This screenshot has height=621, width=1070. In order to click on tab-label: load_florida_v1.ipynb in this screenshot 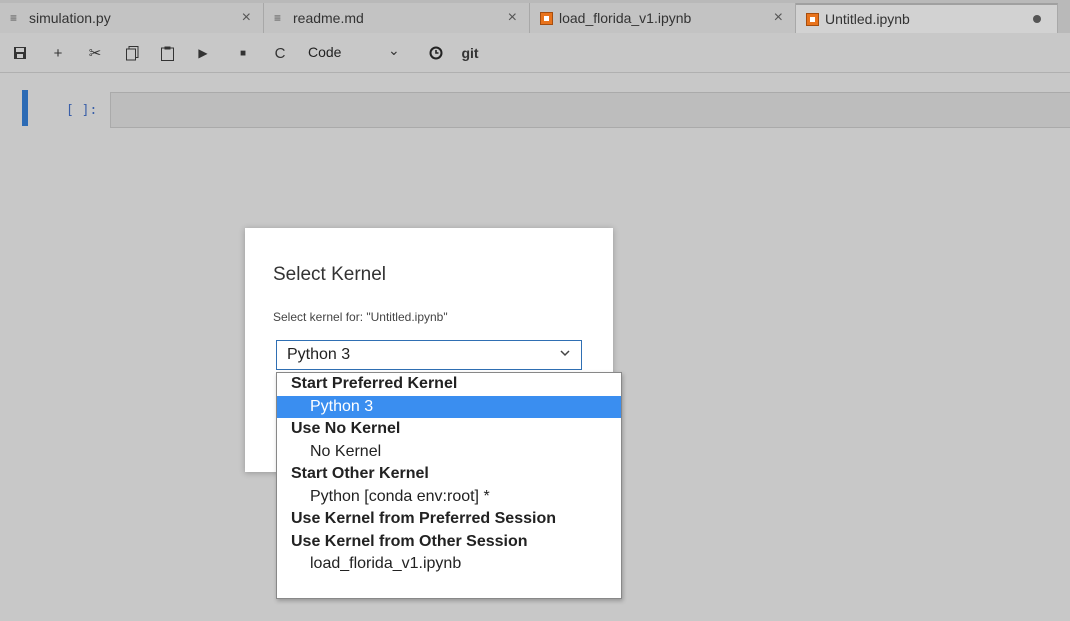, I will do `click(625, 18)`.